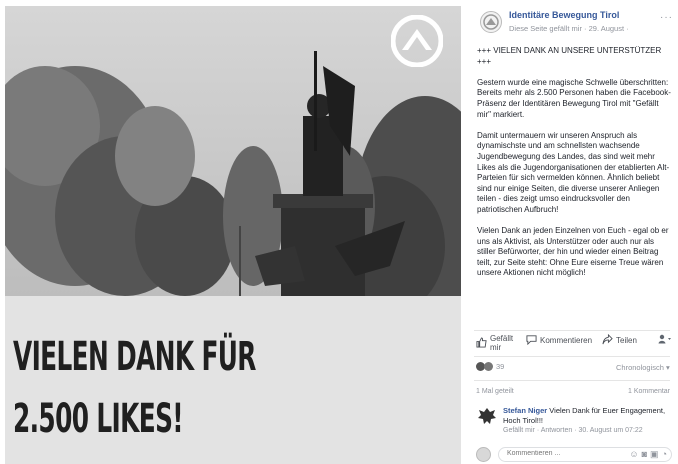 This screenshot has height=464, width=678. I want to click on comment-label: Kommentieren, so click(566, 340).